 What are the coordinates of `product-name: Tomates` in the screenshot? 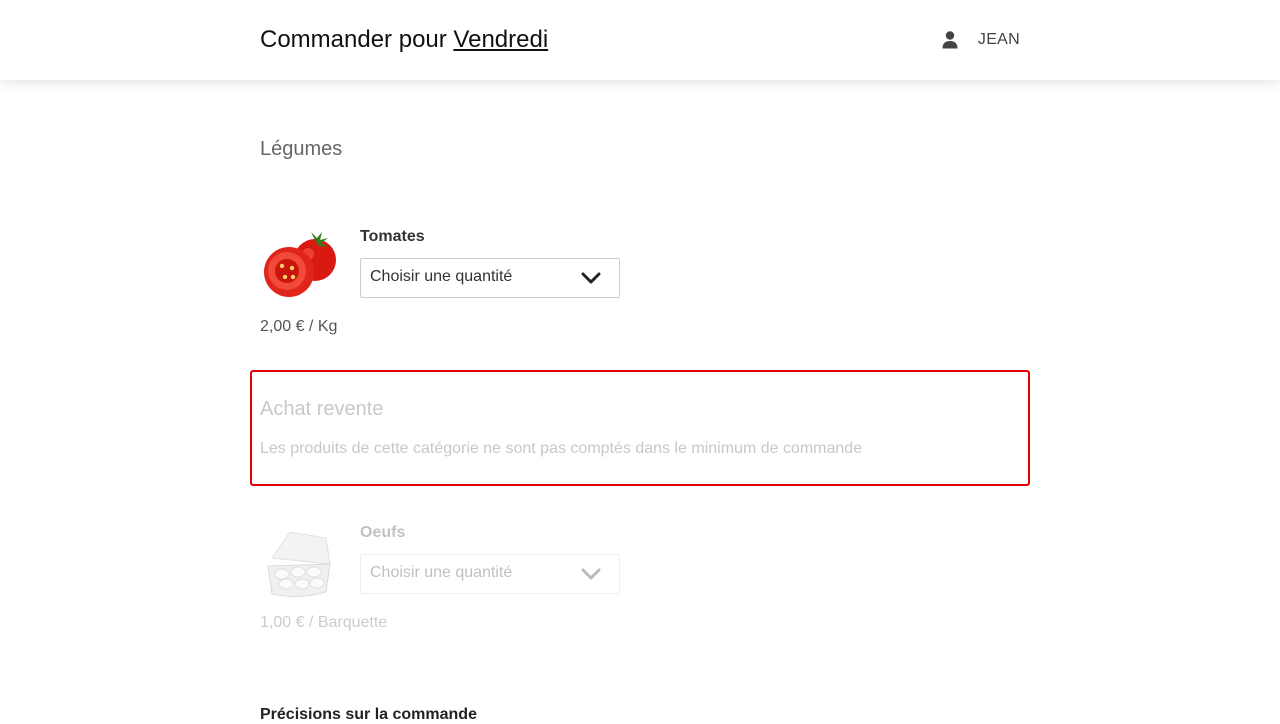 It's located at (392, 236).